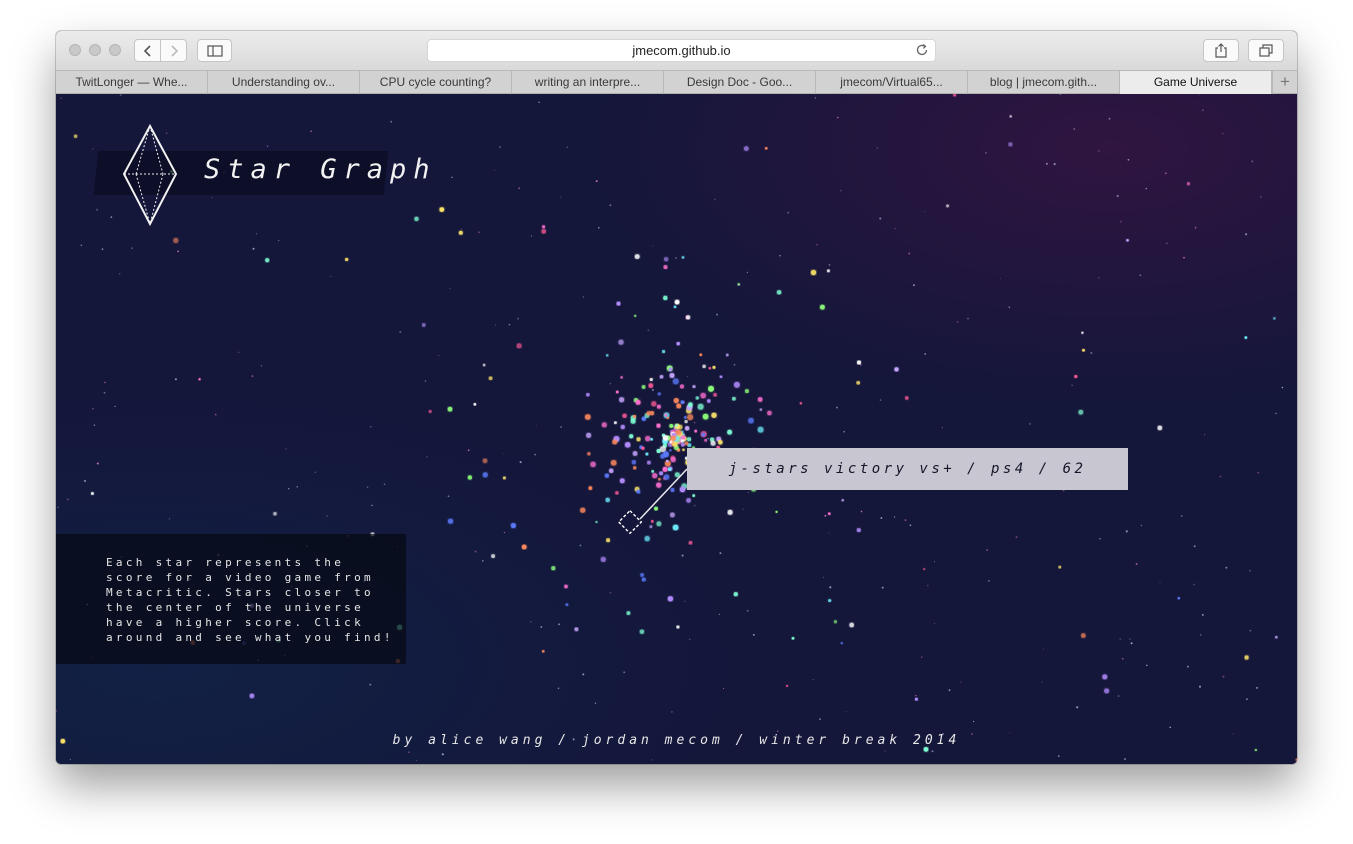 This screenshot has height=844, width=1353. I want to click on browser-toolbar: jmecom.github.io, so click(676, 50).